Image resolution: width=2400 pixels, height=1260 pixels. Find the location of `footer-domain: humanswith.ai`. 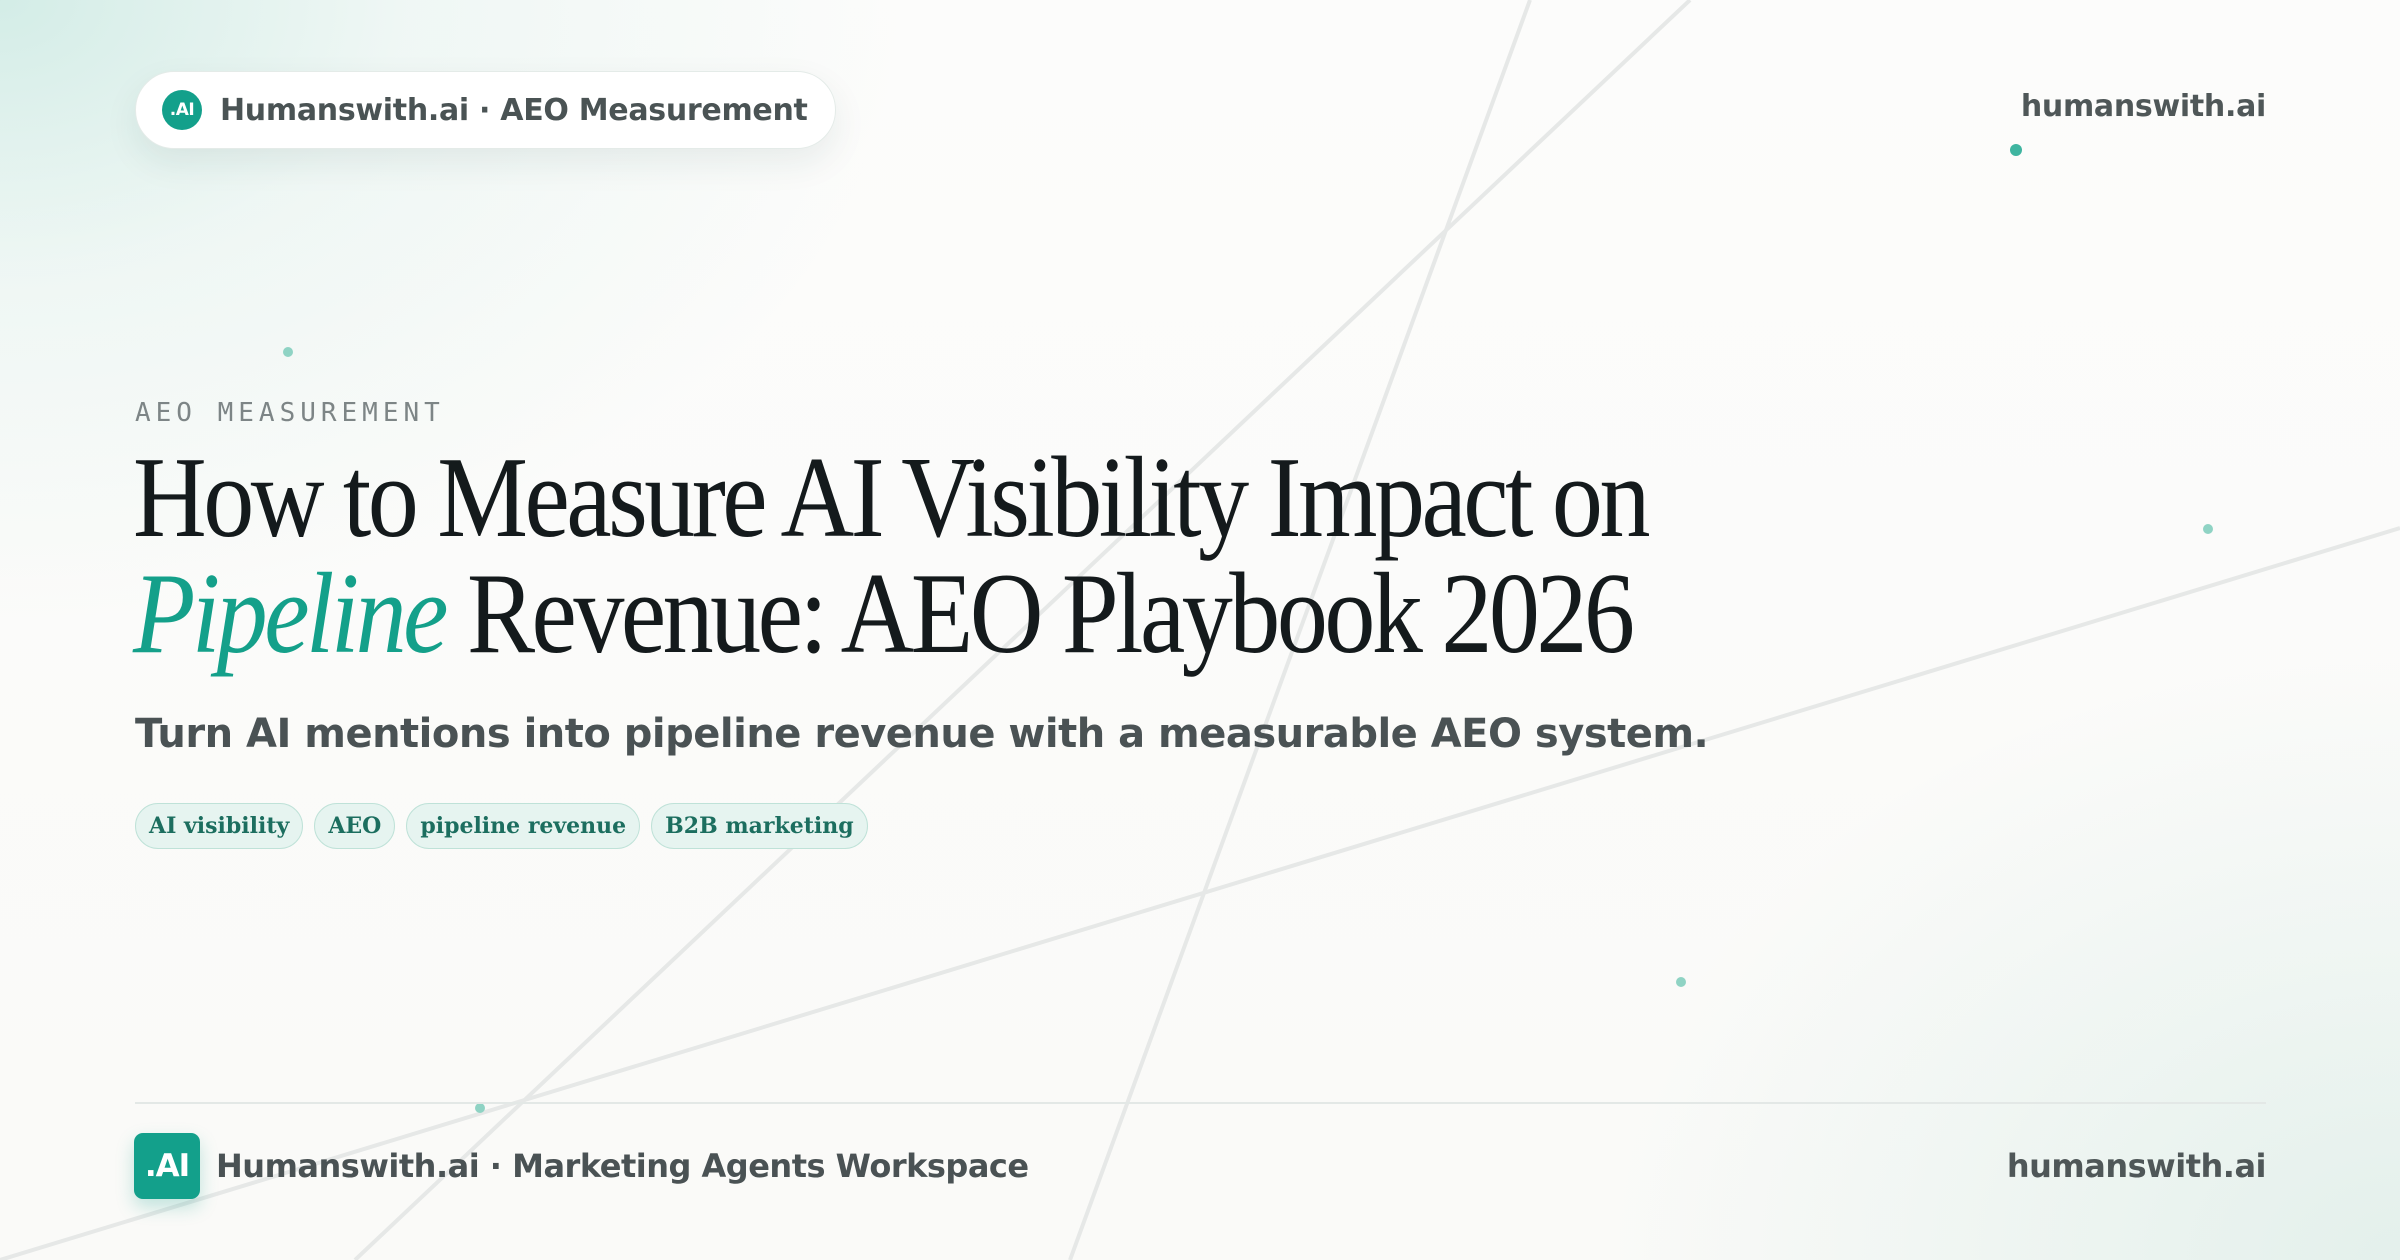

footer-domain: humanswith.ai is located at coordinates (2136, 1166).